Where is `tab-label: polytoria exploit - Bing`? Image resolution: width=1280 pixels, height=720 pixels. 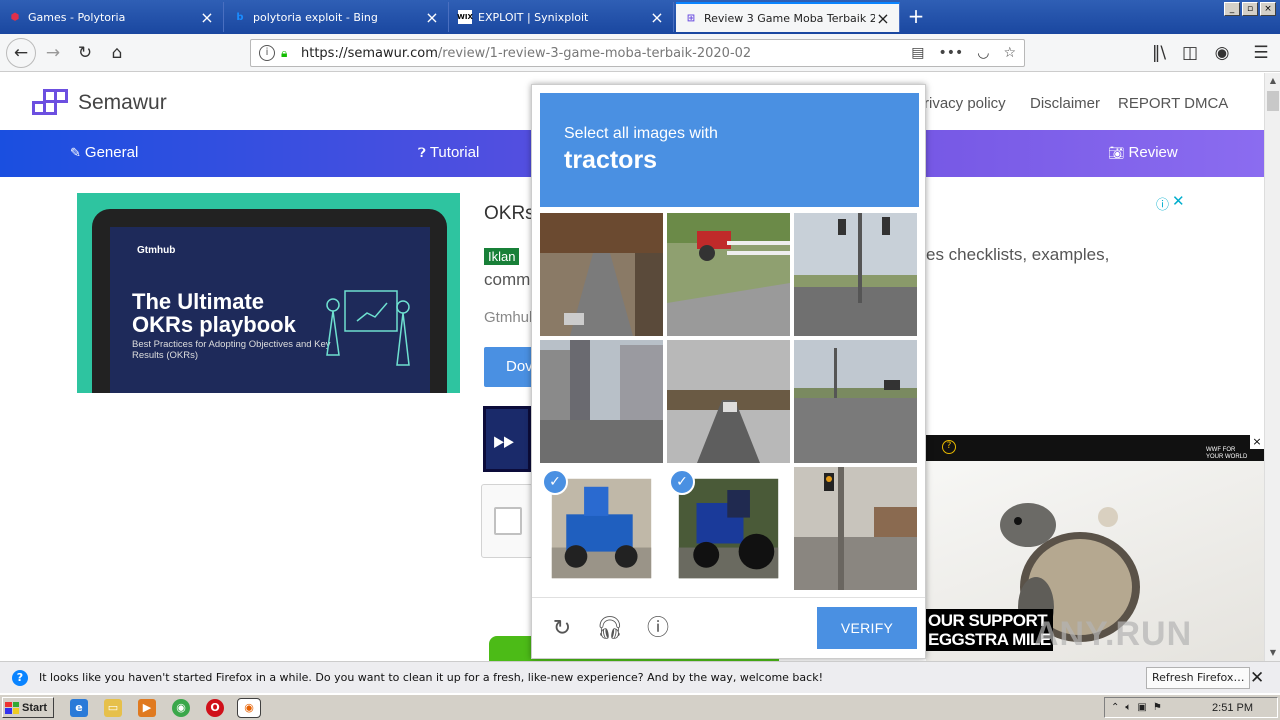 tab-label: polytoria exploit - Bing is located at coordinates (315, 17).